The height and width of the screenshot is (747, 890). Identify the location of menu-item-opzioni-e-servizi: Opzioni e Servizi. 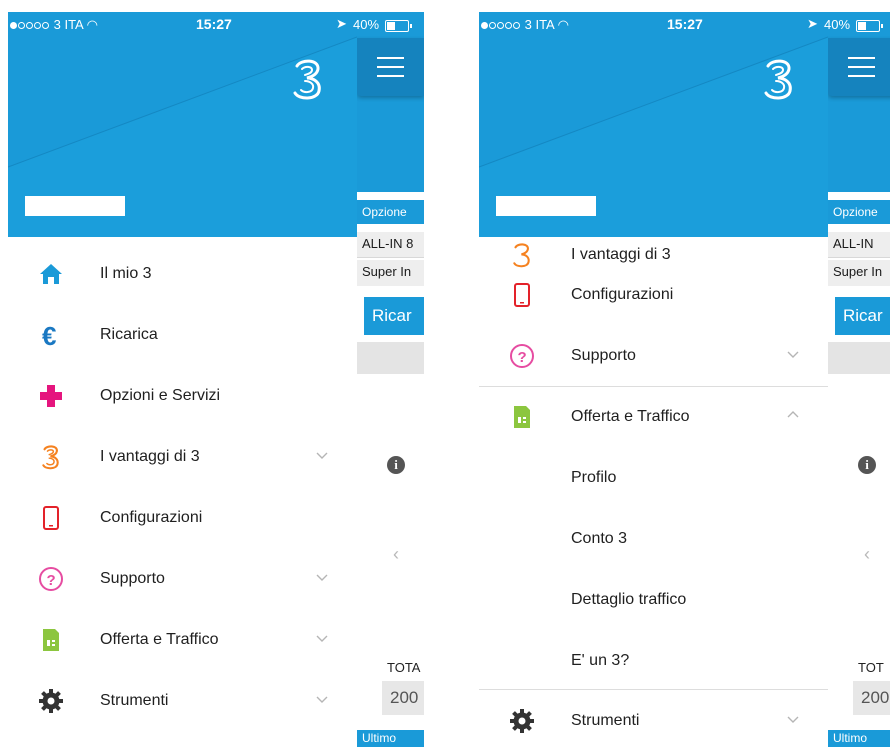
(182, 395).